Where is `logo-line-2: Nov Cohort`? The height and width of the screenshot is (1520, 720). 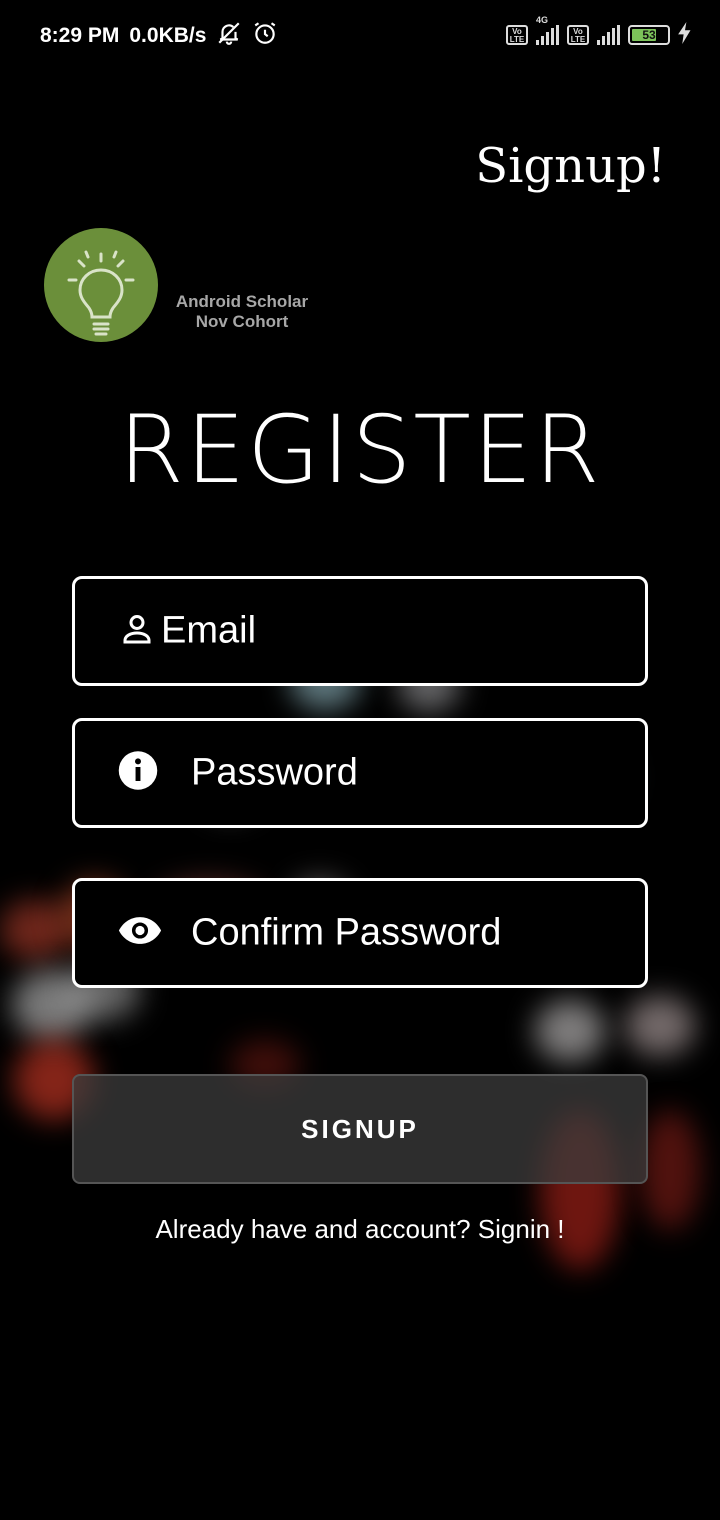
logo-line-2: Nov Cohort is located at coordinates (242, 321).